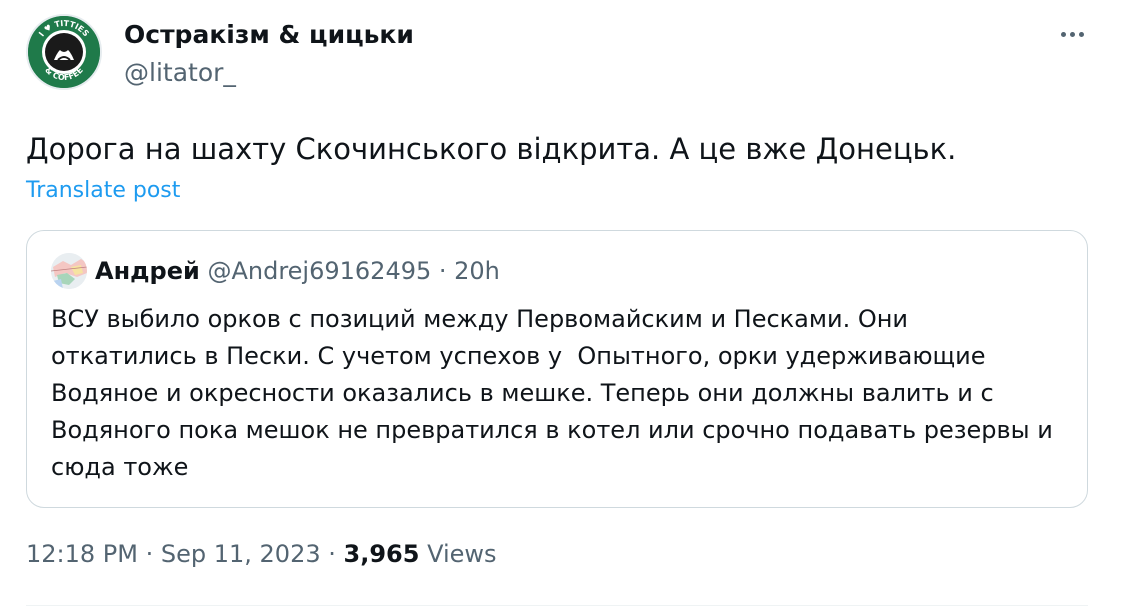 This screenshot has height=612, width=1126. What do you see at coordinates (82, 554) in the screenshot?
I see `post-time: 12:18 PM` at bounding box center [82, 554].